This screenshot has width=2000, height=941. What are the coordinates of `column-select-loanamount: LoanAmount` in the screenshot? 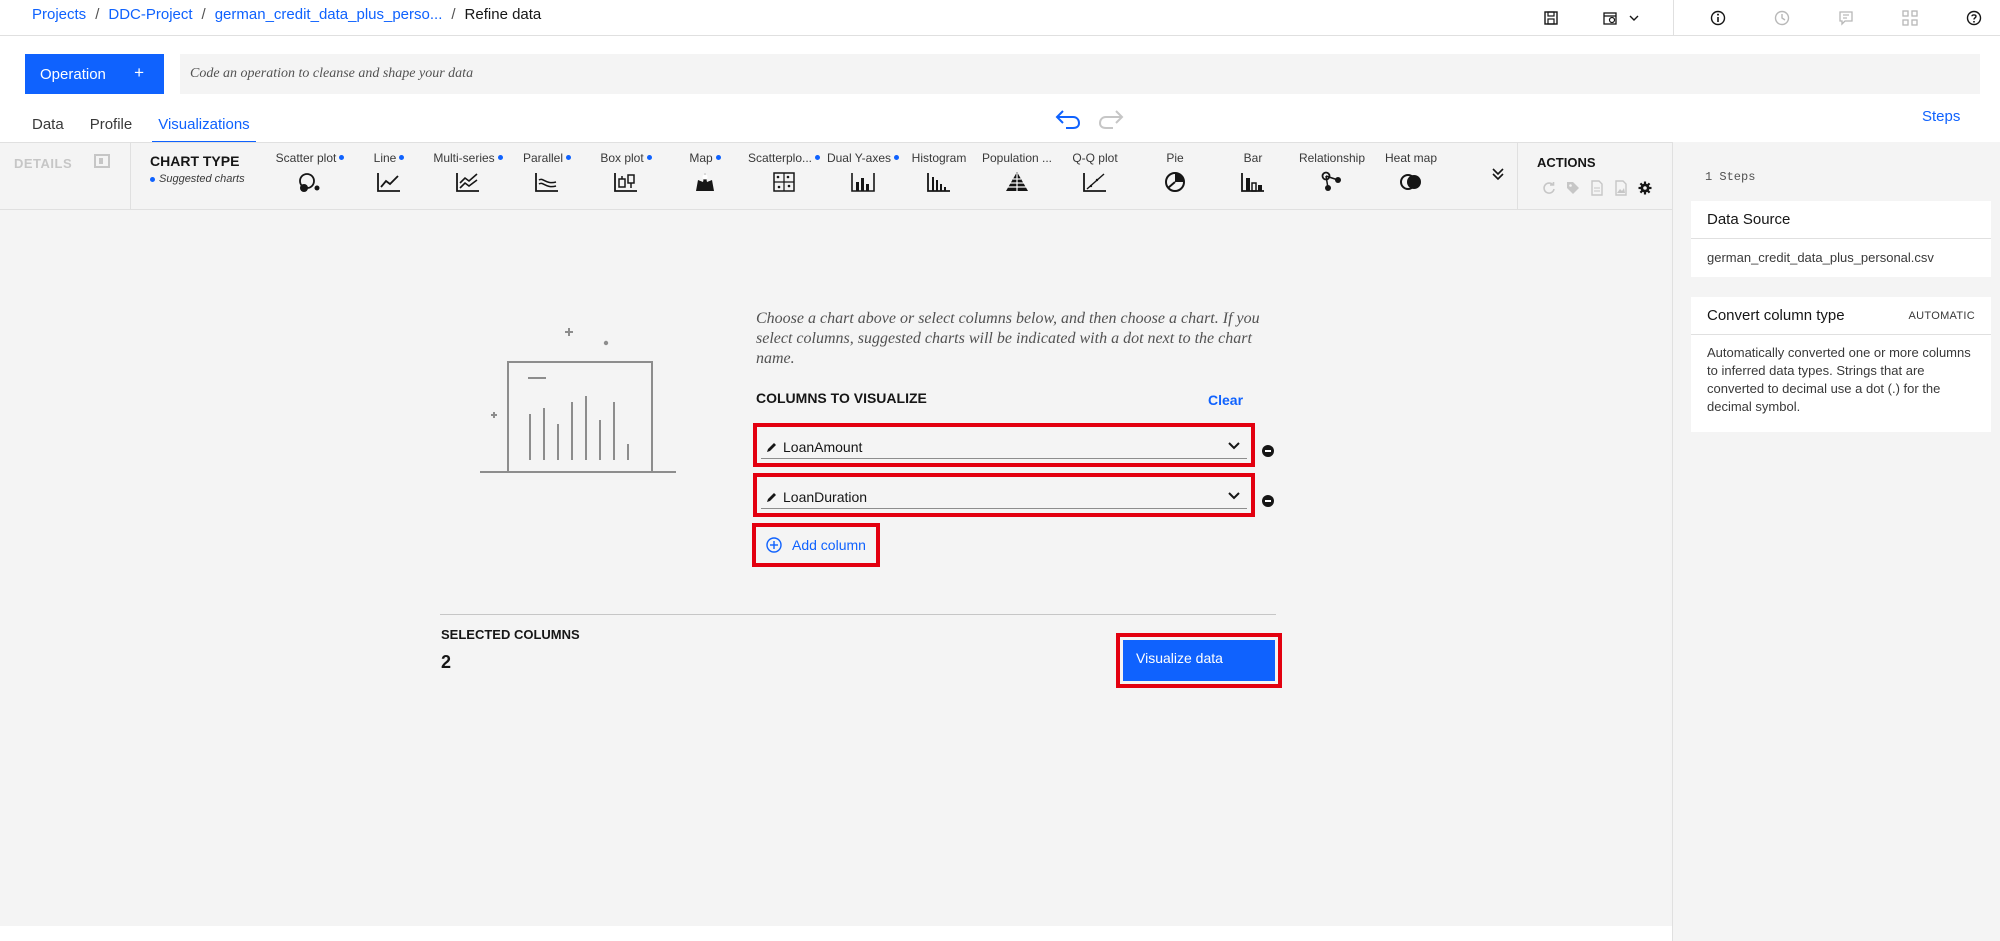 It's located at (1004, 445).